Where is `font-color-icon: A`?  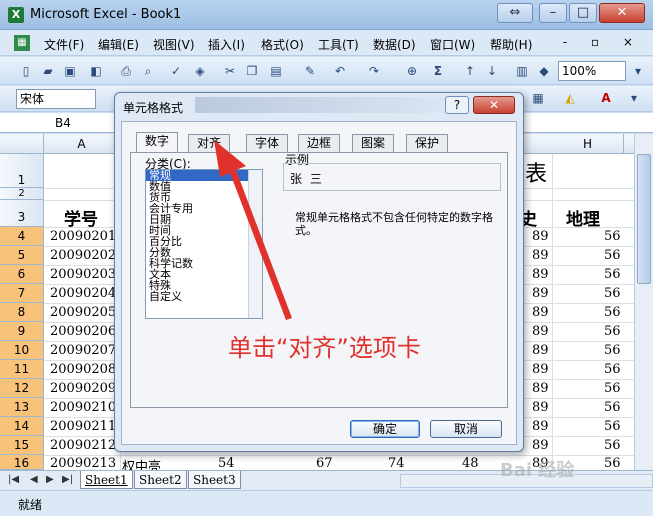 font-color-icon: A is located at coordinates (606, 98).